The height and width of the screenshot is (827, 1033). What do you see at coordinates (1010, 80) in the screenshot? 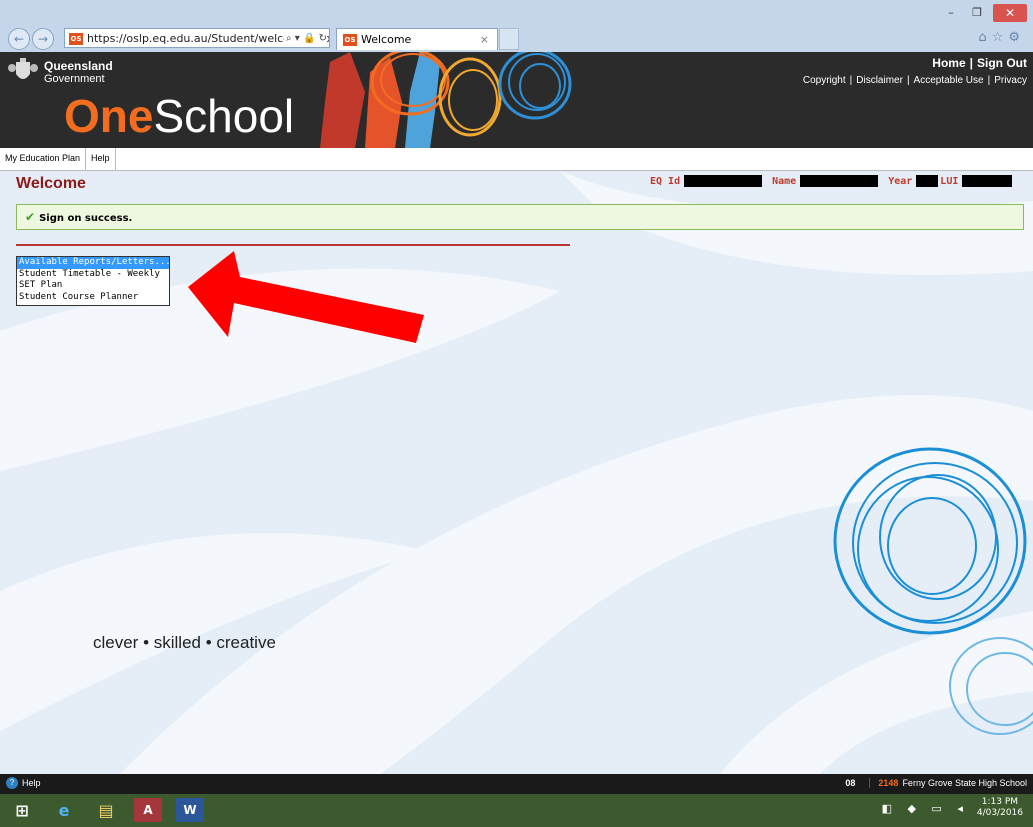
I see `privacy-link: Privacy` at bounding box center [1010, 80].